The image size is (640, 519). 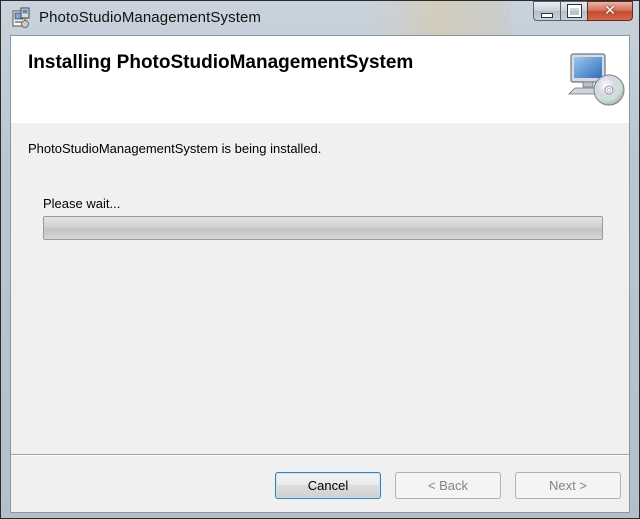 What do you see at coordinates (546, 11) in the screenshot?
I see `minimize-button` at bounding box center [546, 11].